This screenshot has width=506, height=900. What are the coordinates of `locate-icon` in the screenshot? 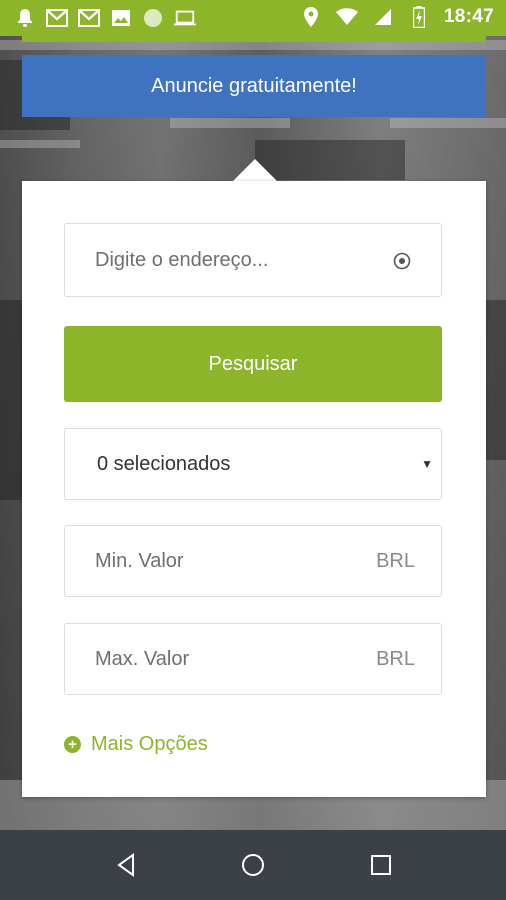 It's located at (402, 261).